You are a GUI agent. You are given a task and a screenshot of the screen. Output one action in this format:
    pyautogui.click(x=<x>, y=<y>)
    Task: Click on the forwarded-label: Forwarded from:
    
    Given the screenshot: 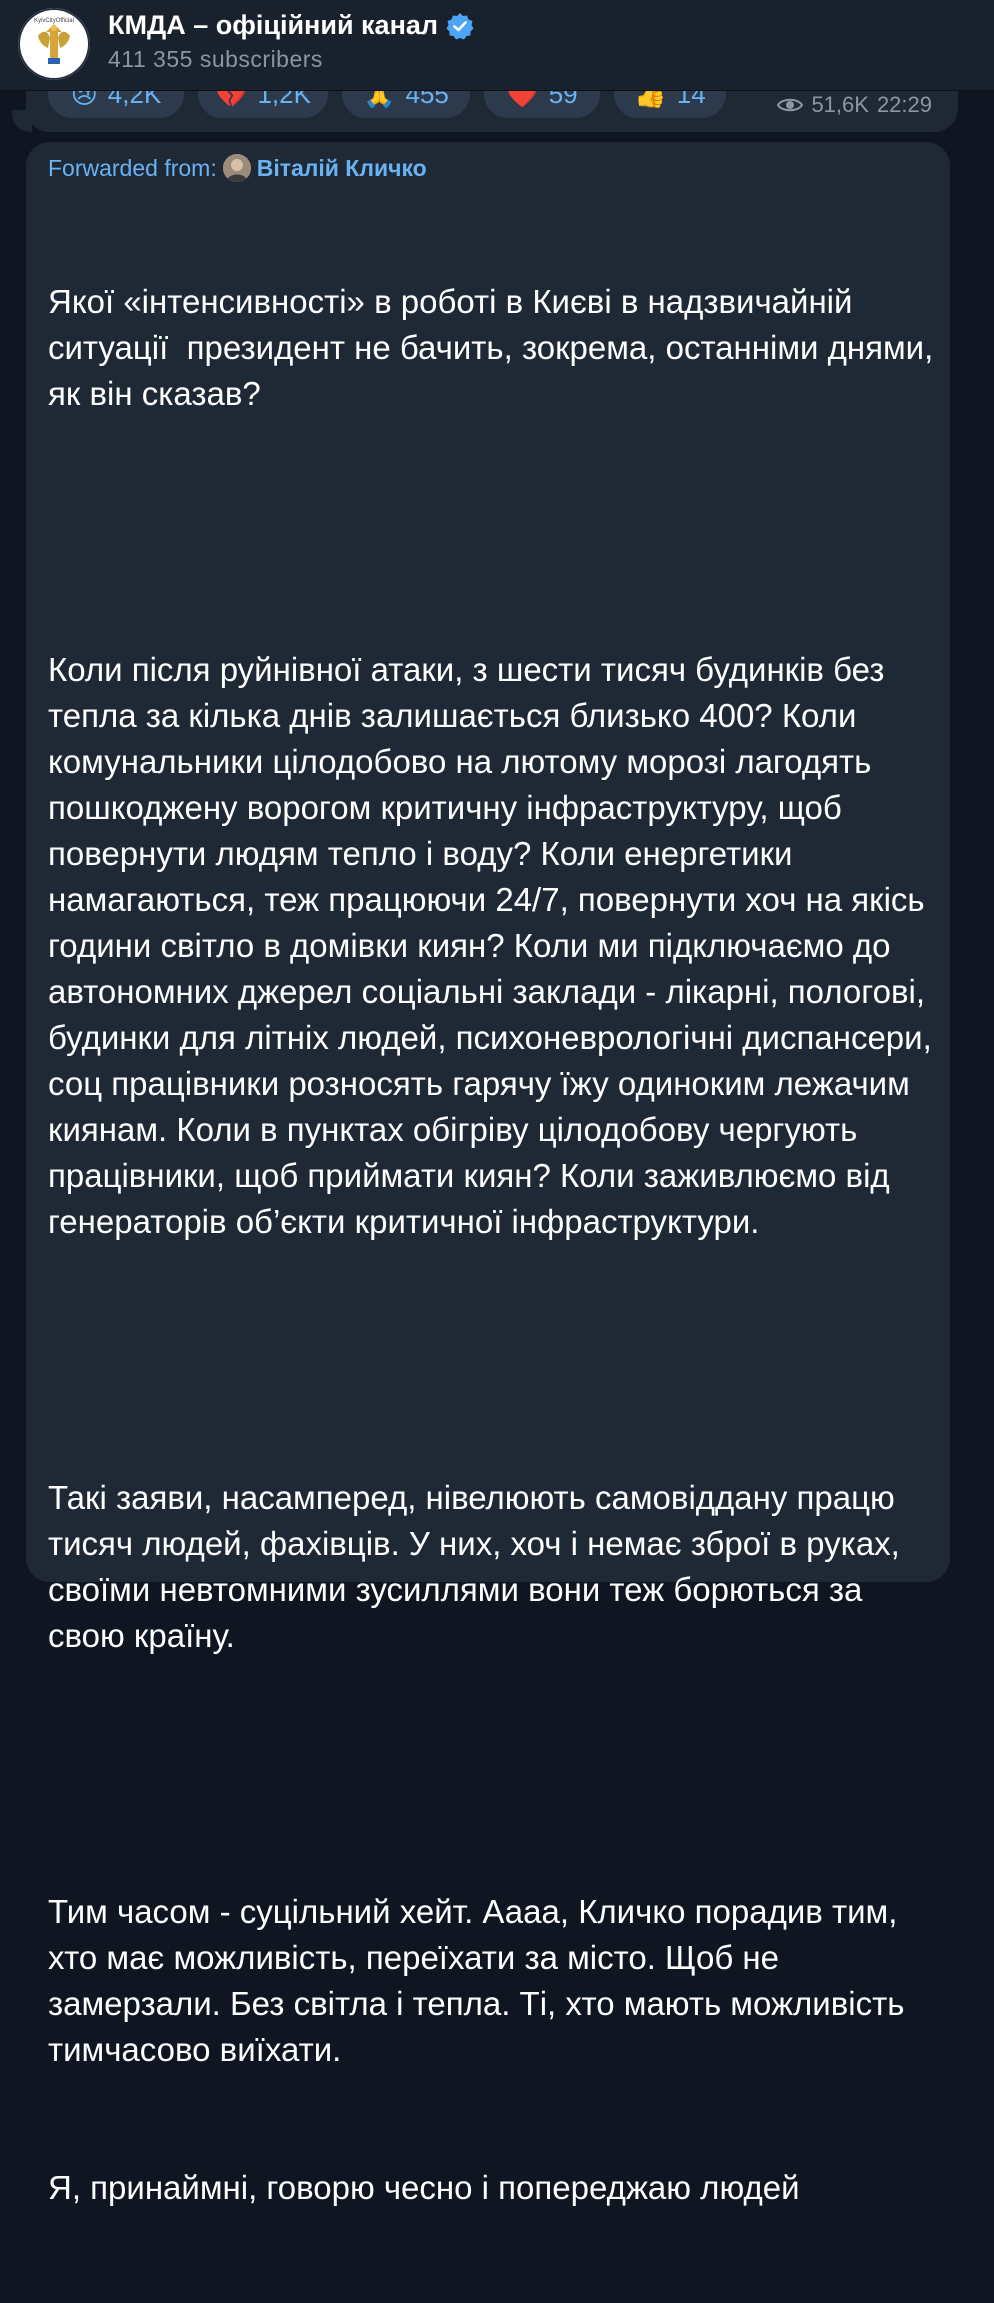 What is the action you would take?
    pyautogui.click(x=132, y=167)
    